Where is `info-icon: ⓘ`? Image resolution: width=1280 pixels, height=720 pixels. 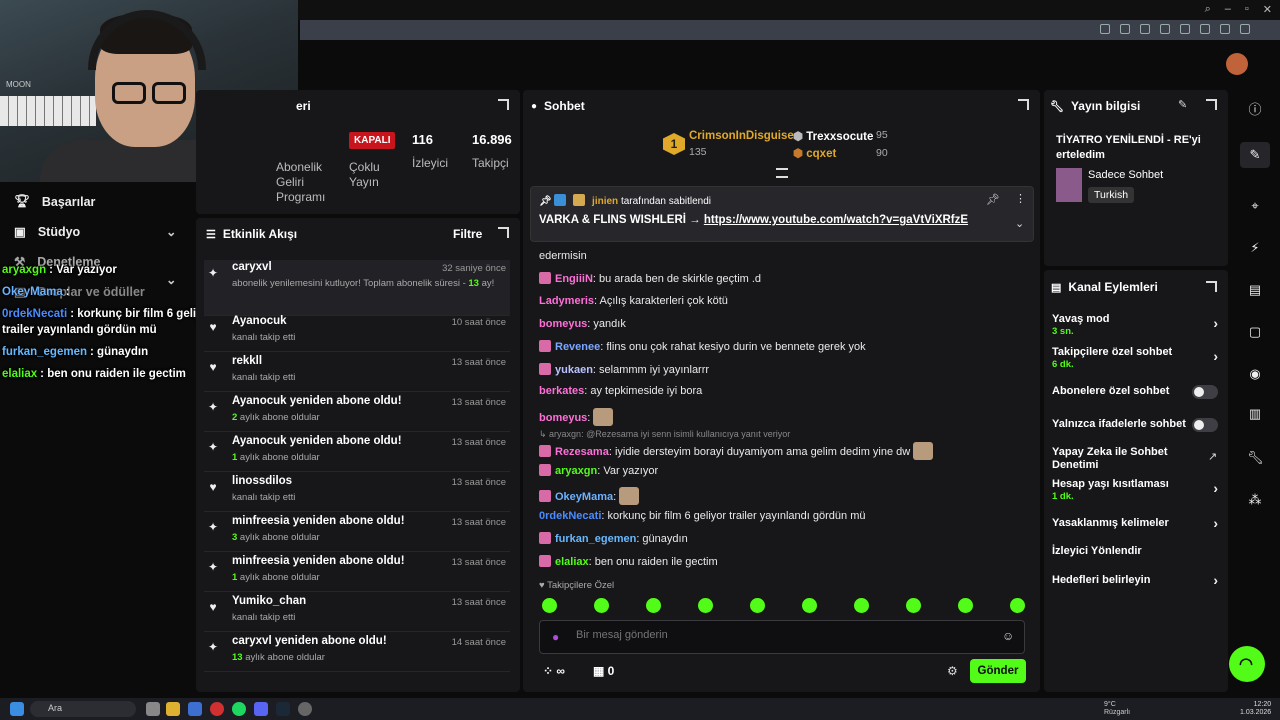 info-icon: ⓘ is located at coordinates (1255, 110).